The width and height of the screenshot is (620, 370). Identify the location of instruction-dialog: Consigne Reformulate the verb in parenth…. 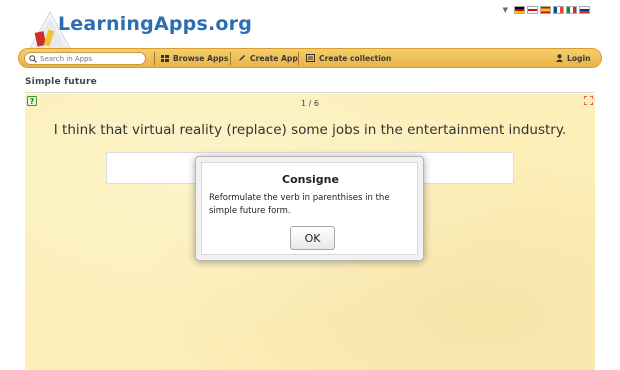
(309, 208).